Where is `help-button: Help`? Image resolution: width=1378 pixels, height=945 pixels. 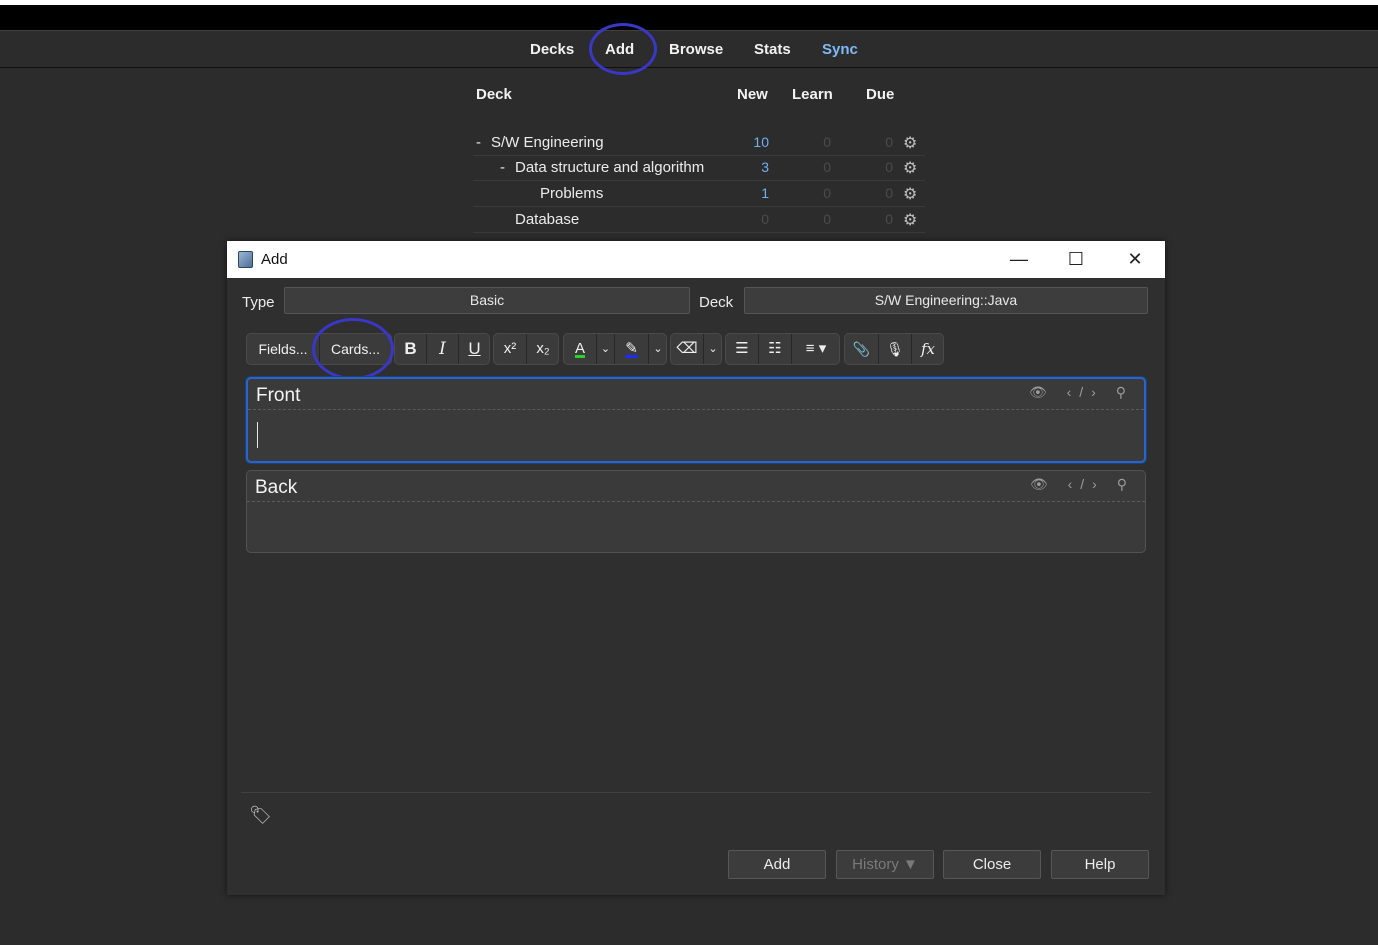
help-button: Help is located at coordinates (1100, 864).